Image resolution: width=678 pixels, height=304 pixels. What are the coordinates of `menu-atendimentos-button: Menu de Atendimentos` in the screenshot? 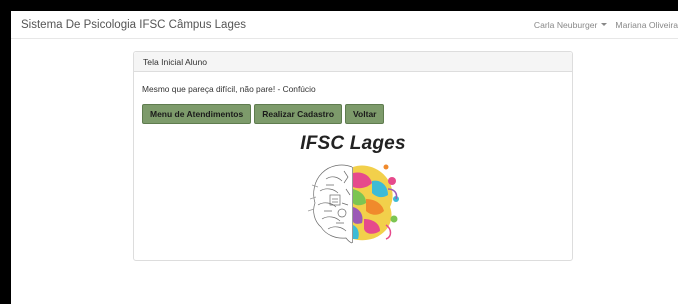 It's located at (197, 114).